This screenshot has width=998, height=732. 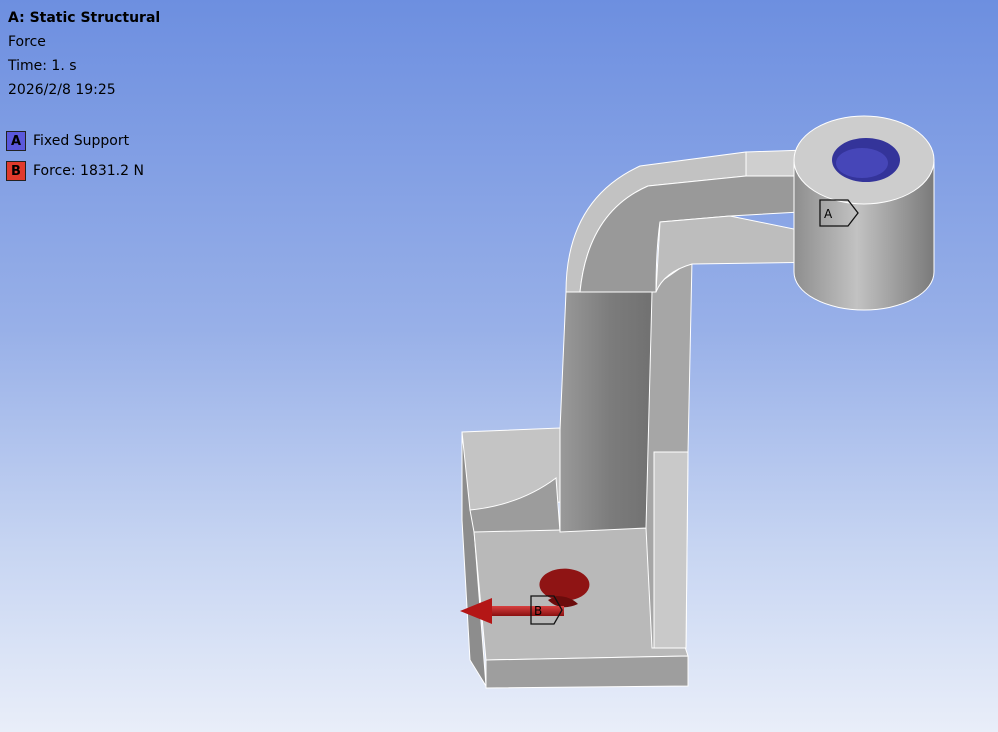 What do you see at coordinates (587, 672) in the screenshot?
I see `base-front-face` at bounding box center [587, 672].